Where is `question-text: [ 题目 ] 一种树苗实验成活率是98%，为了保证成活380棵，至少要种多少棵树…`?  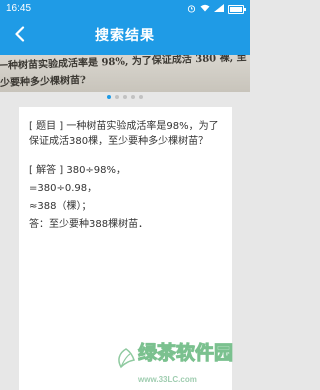 question-text: [ 题目 ] 一种树苗实验成活率是98%，为了保证成活380棵，至少要种多少棵树… is located at coordinates (124, 134).